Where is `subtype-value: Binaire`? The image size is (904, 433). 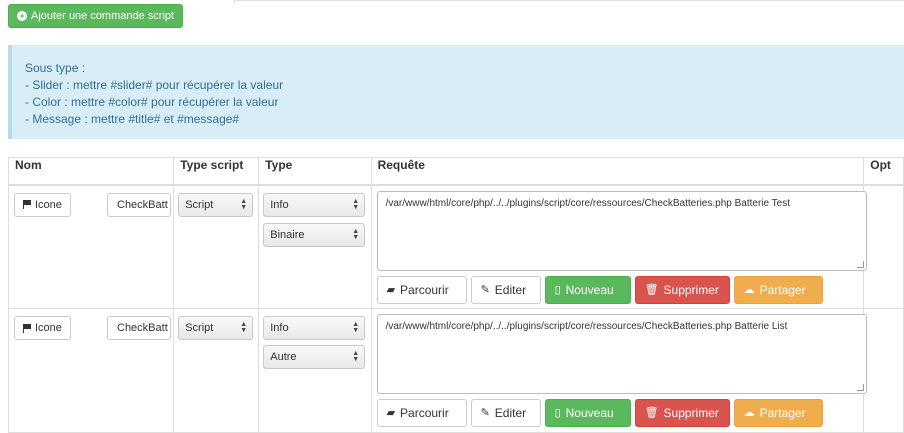 subtype-value: Binaire is located at coordinates (287, 234).